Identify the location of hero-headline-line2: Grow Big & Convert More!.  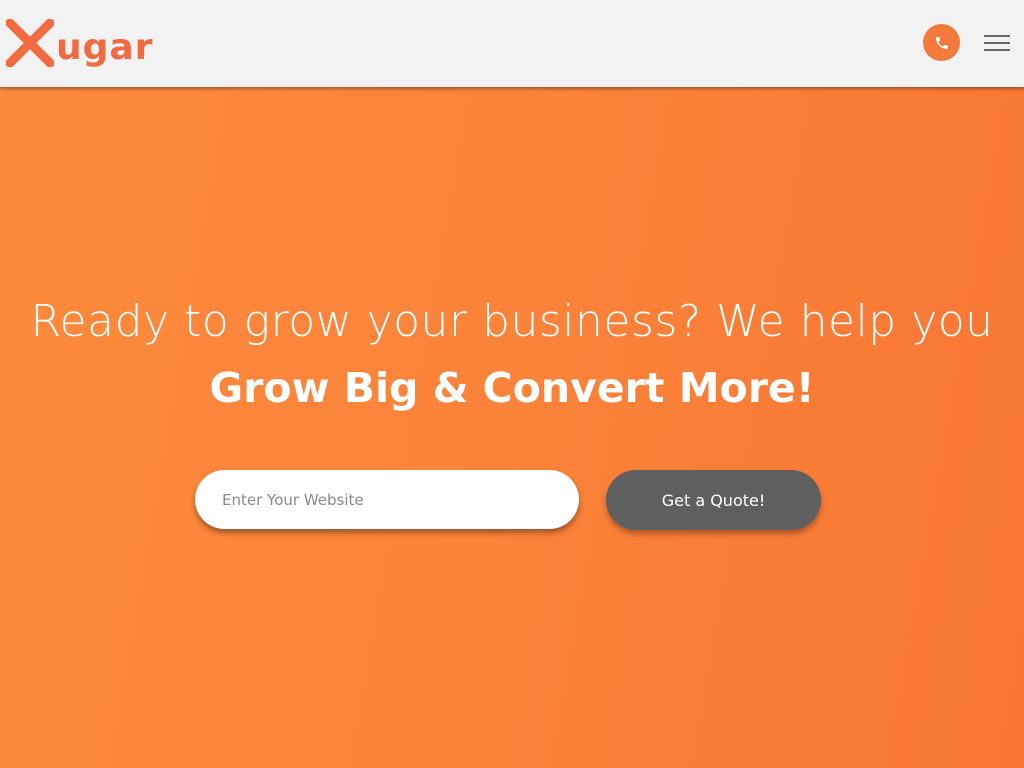
(512, 388).